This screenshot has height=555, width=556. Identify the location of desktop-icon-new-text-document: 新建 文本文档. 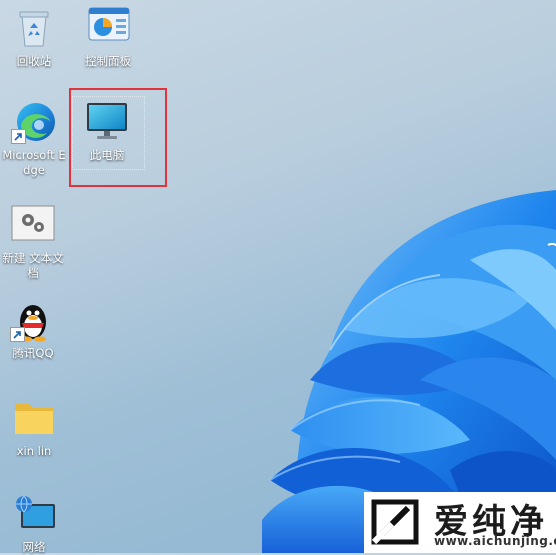
(33, 242).